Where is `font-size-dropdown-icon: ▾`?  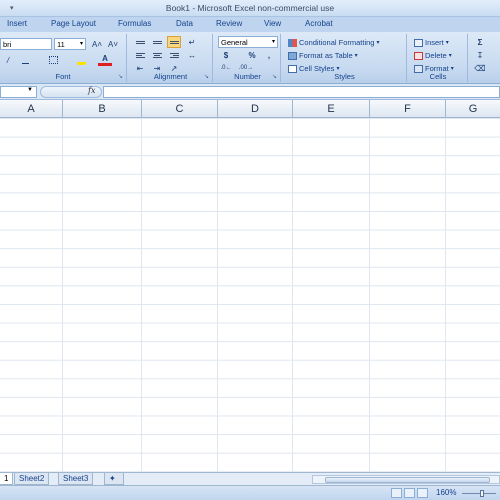 font-size-dropdown-icon: ▾ is located at coordinates (81, 44).